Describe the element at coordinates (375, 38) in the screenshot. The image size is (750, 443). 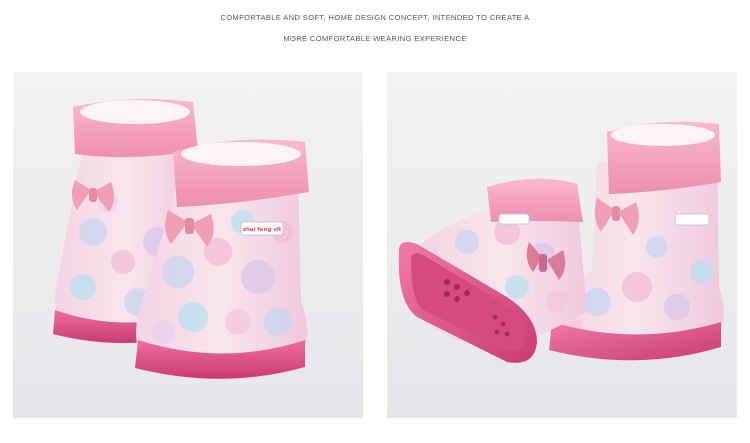
I see `caption-line-2: MORE COMFORTABLE WEARING EXPERIENCE` at that location.